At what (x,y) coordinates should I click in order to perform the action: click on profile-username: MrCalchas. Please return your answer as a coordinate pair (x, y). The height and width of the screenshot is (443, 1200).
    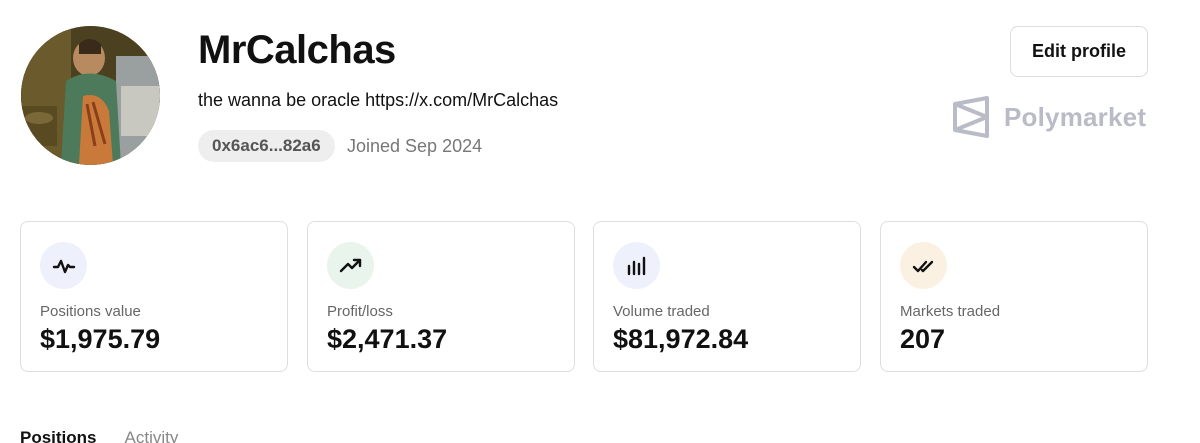
    Looking at the image, I should click on (297, 50).